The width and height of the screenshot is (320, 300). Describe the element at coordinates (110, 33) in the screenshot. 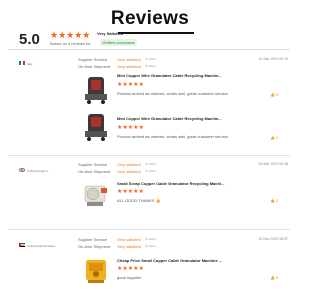

I see `average-verdict: Very Satisfied` at that location.